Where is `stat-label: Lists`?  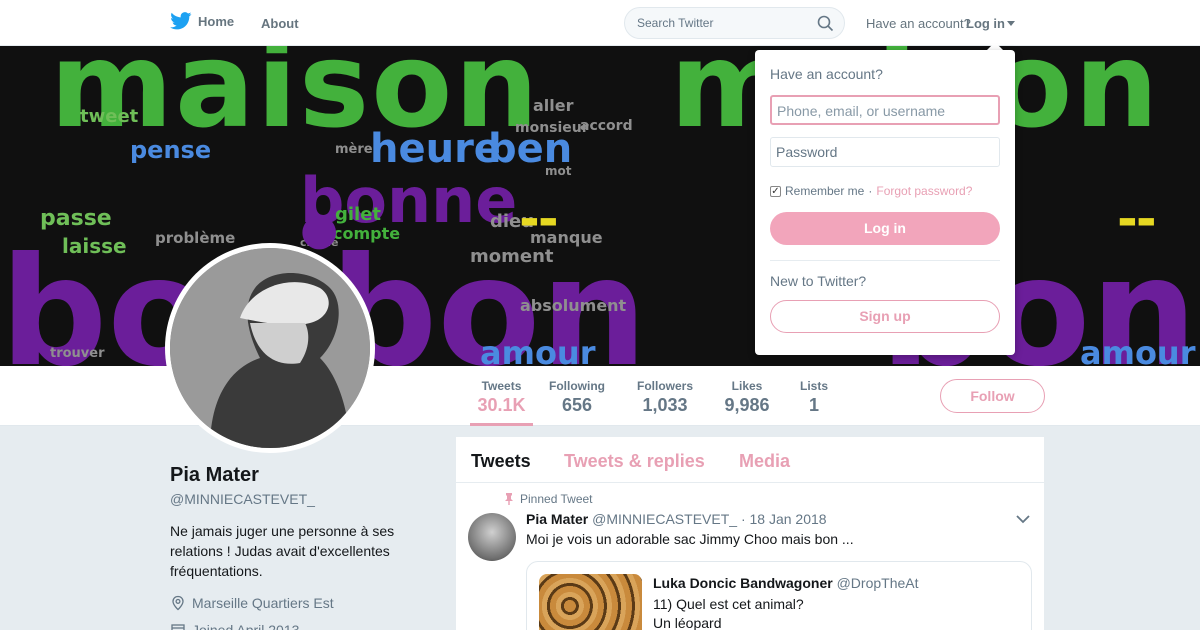
stat-label: Lists is located at coordinates (813, 386).